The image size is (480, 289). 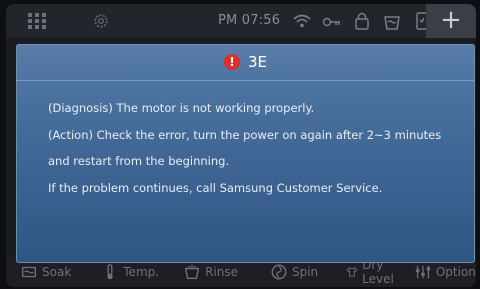 I want to click on detergent-icon, so click(x=392, y=23).